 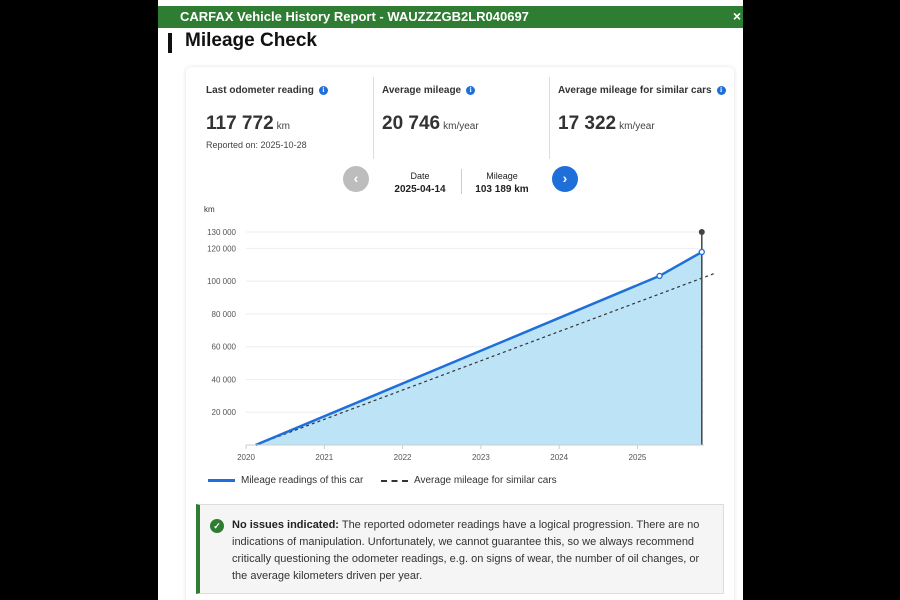 I want to click on check-circle-icon: ✓, so click(x=217, y=526).